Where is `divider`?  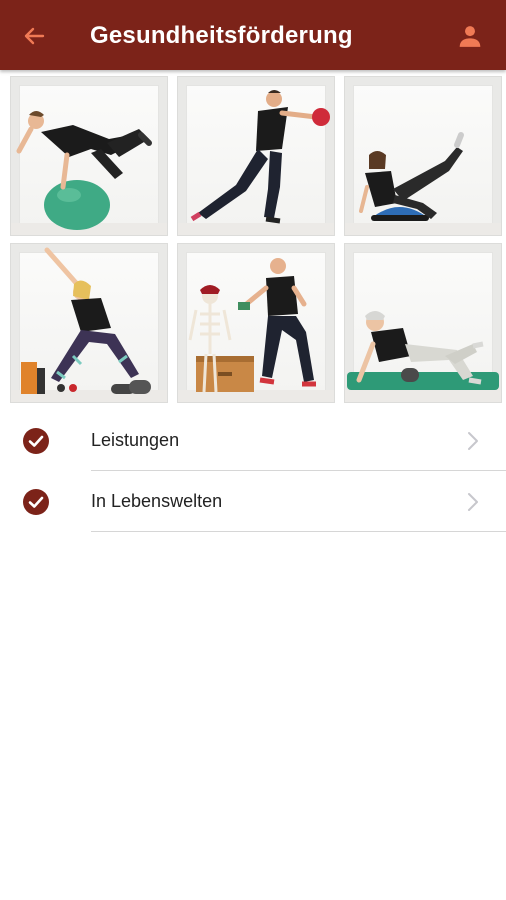 divider is located at coordinates (298, 531).